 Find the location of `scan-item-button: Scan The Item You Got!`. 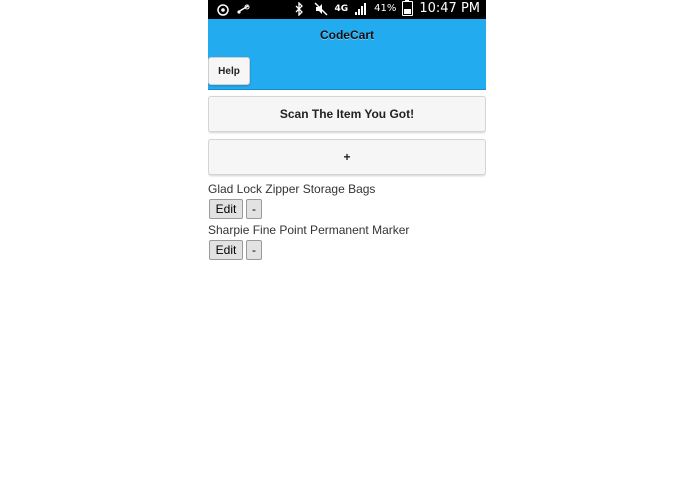

scan-item-button: Scan The Item You Got! is located at coordinates (347, 114).